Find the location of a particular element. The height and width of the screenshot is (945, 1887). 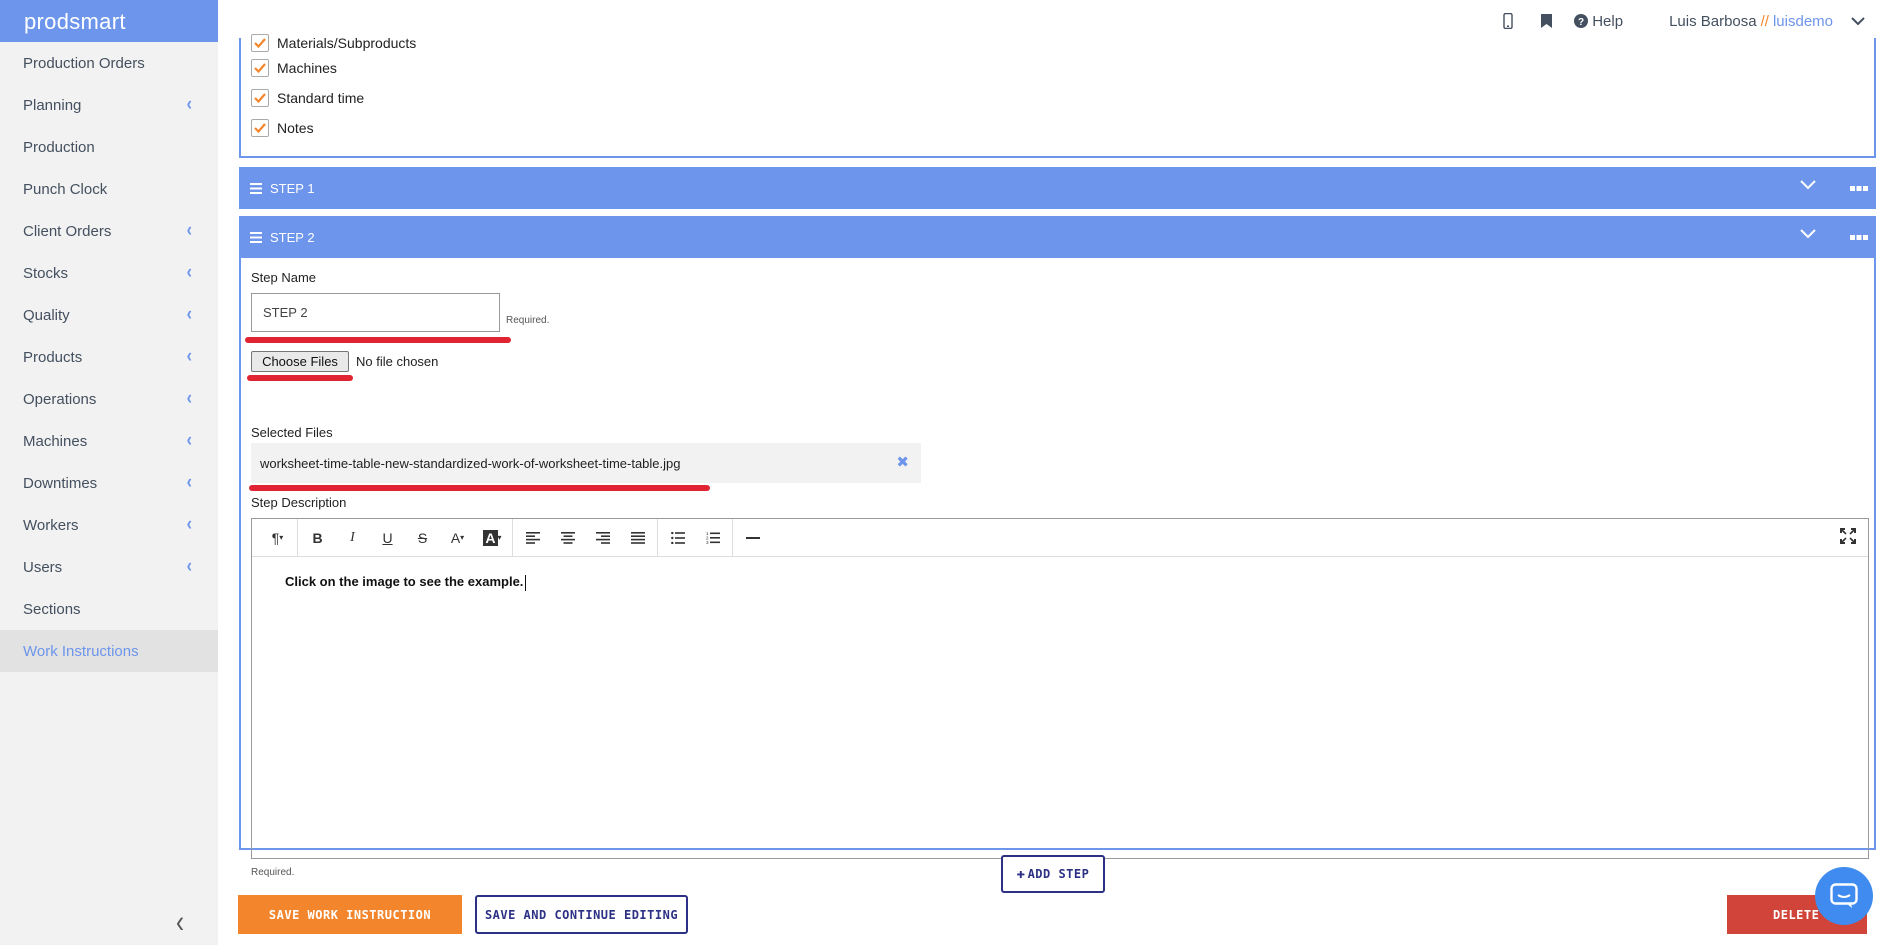

step-2-header: STEP 2 is located at coordinates (1057, 237).